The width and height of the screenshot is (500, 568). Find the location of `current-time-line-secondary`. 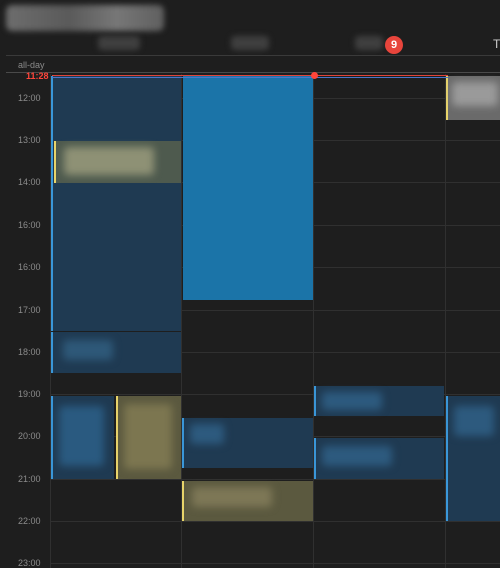

current-time-line-secondary is located at coordinates (250, 77).